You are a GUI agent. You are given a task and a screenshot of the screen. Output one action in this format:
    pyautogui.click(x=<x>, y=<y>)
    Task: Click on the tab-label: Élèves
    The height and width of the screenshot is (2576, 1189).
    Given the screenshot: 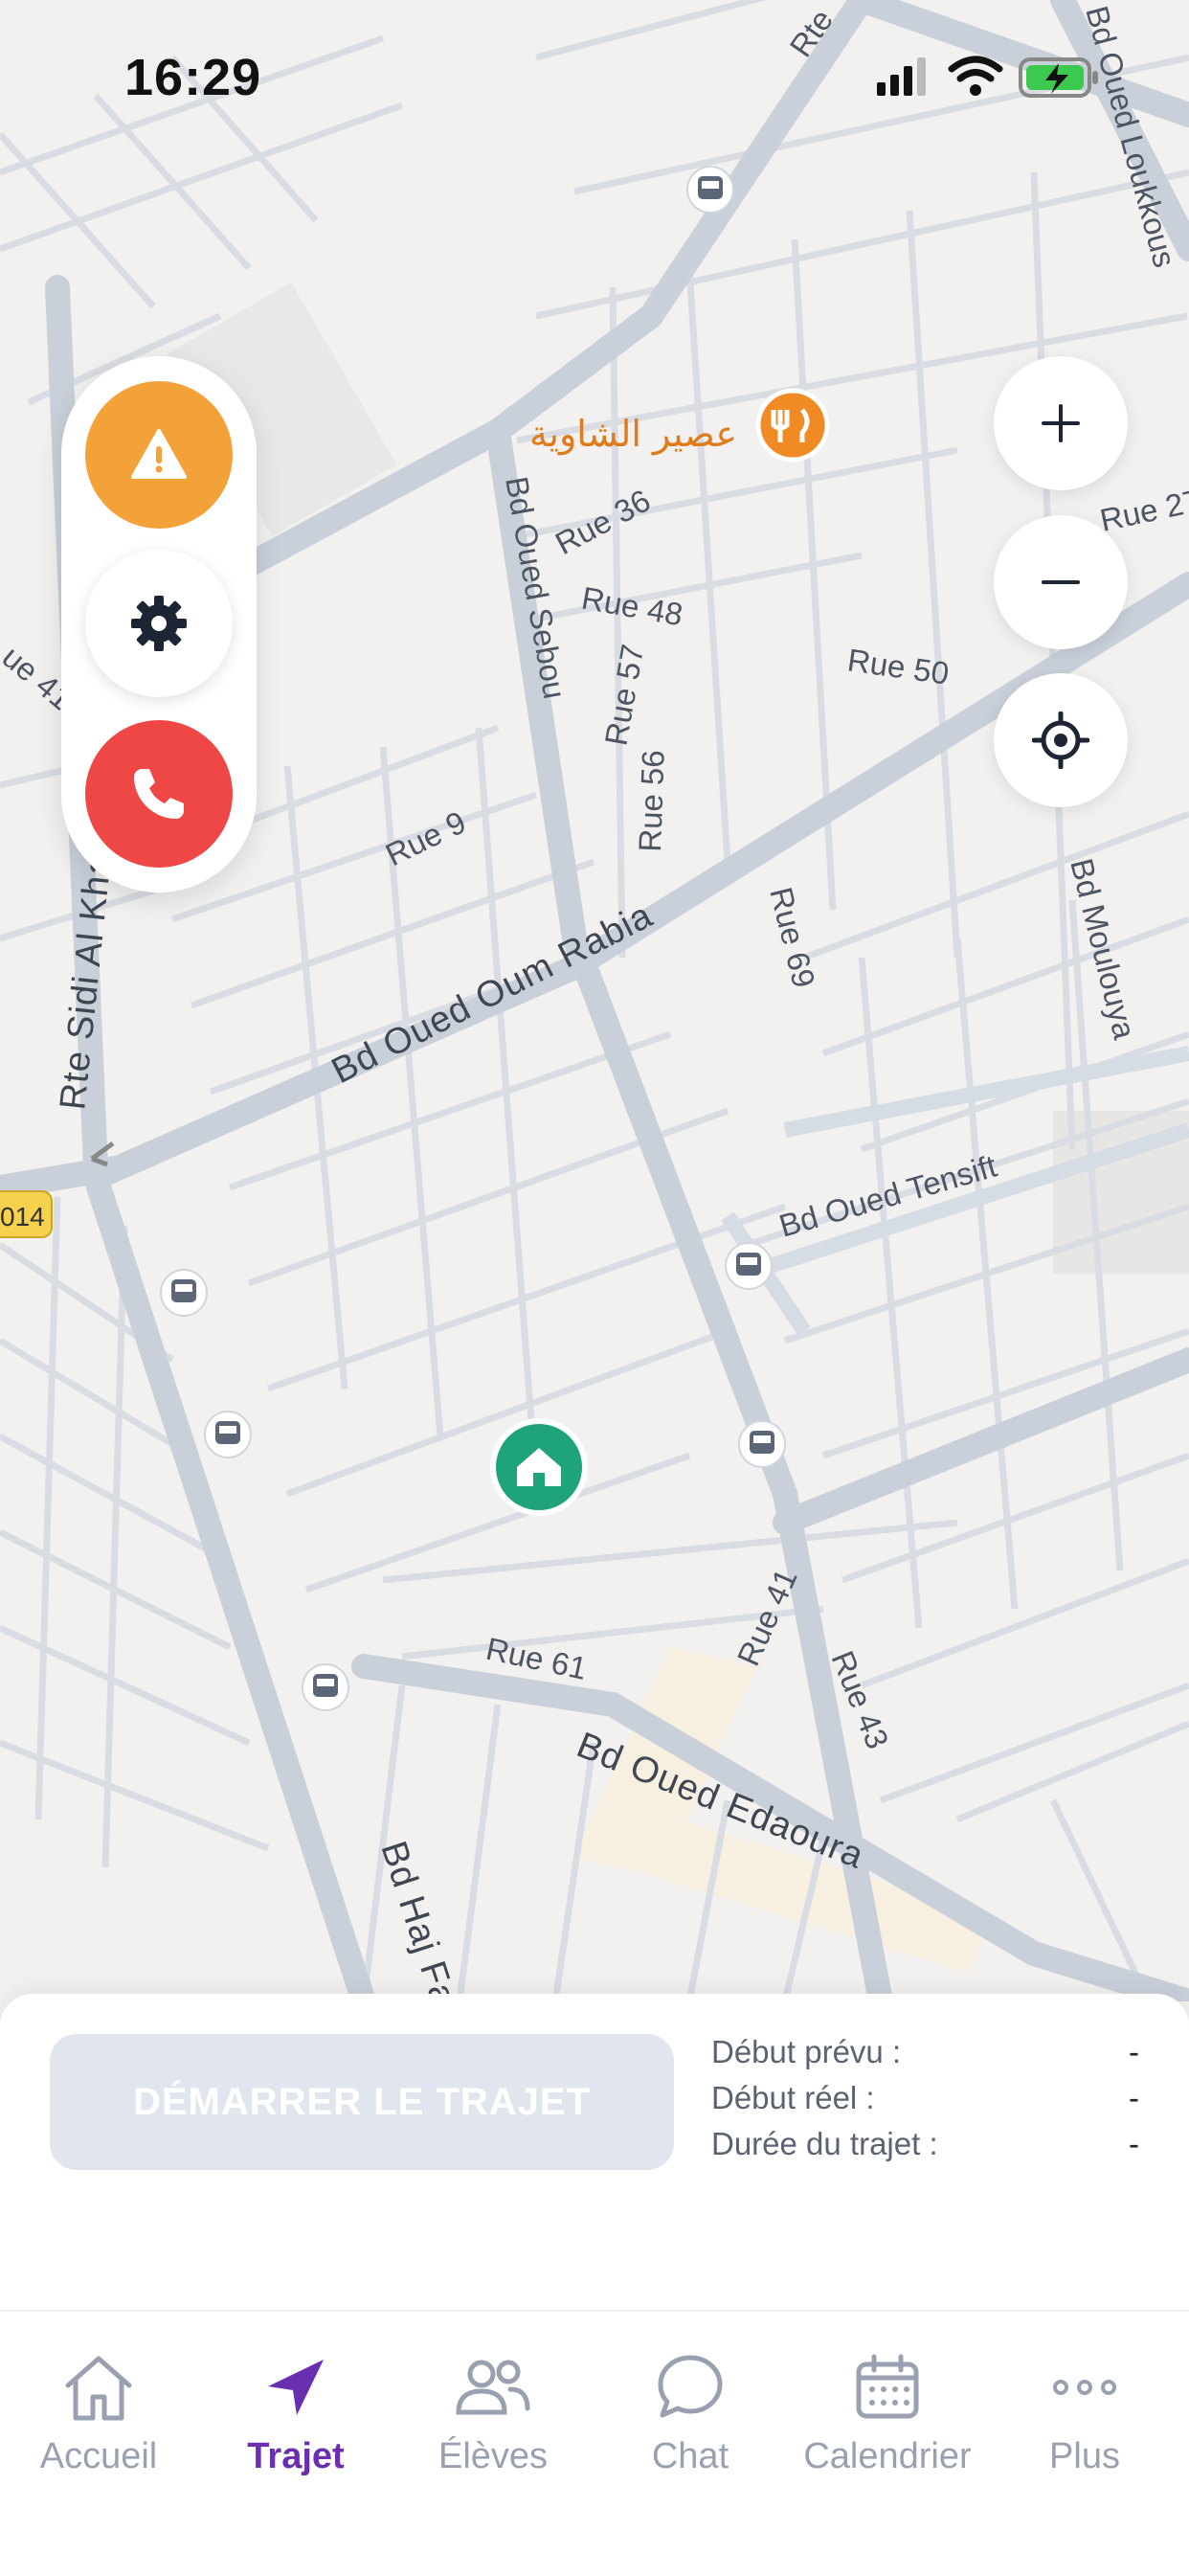 What is the action you would take?
    pyautogui.click(x=493, y=2456)
    